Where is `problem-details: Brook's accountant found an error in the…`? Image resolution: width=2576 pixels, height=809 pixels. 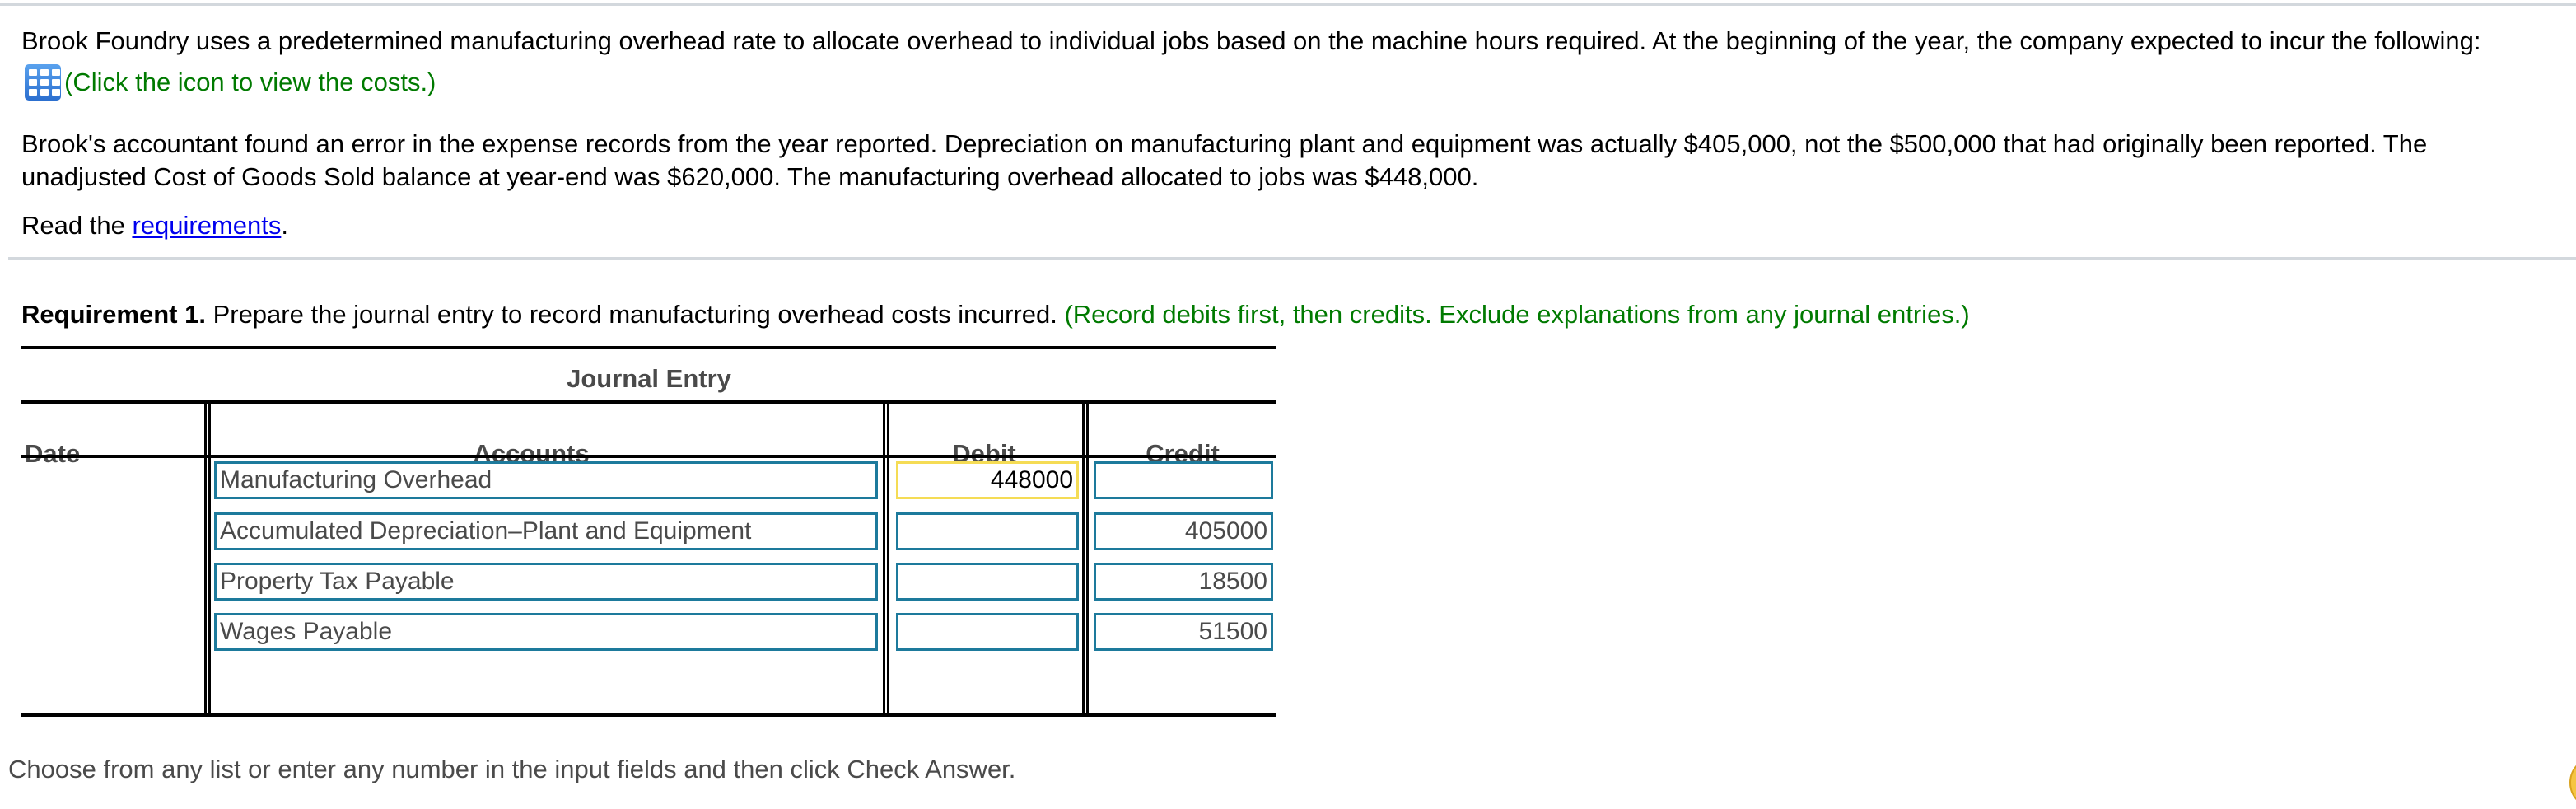 problem-details: Brook's accountant found an error in the… is located at coordinates (1224, 160).